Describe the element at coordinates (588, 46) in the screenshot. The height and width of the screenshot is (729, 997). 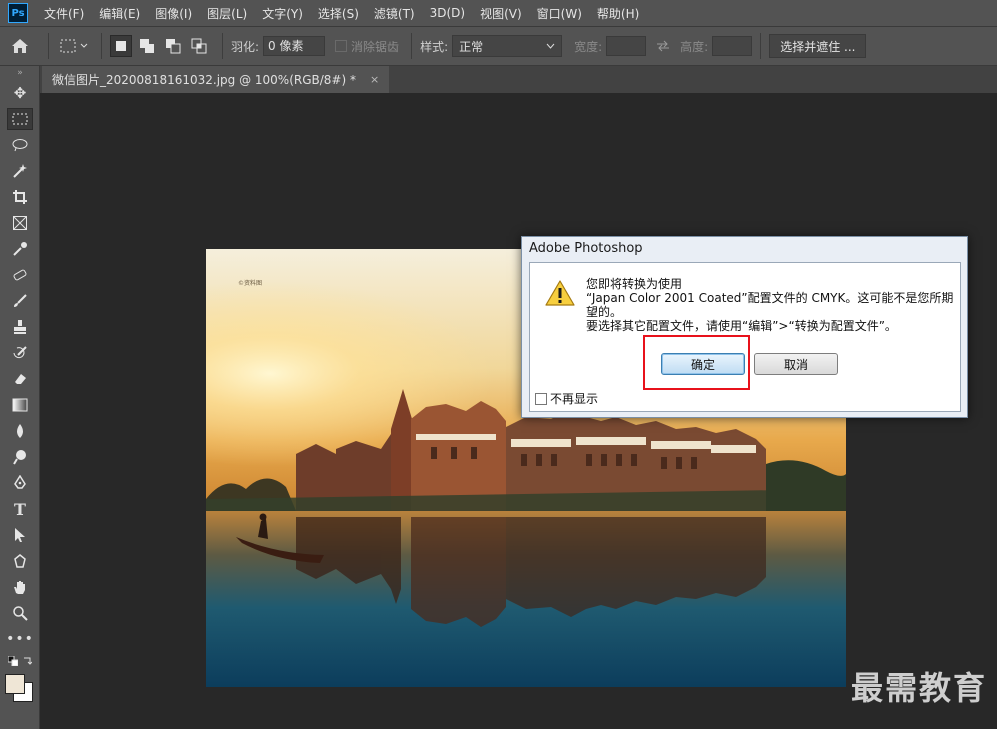
I see `width-label: 宽度:` at that location.